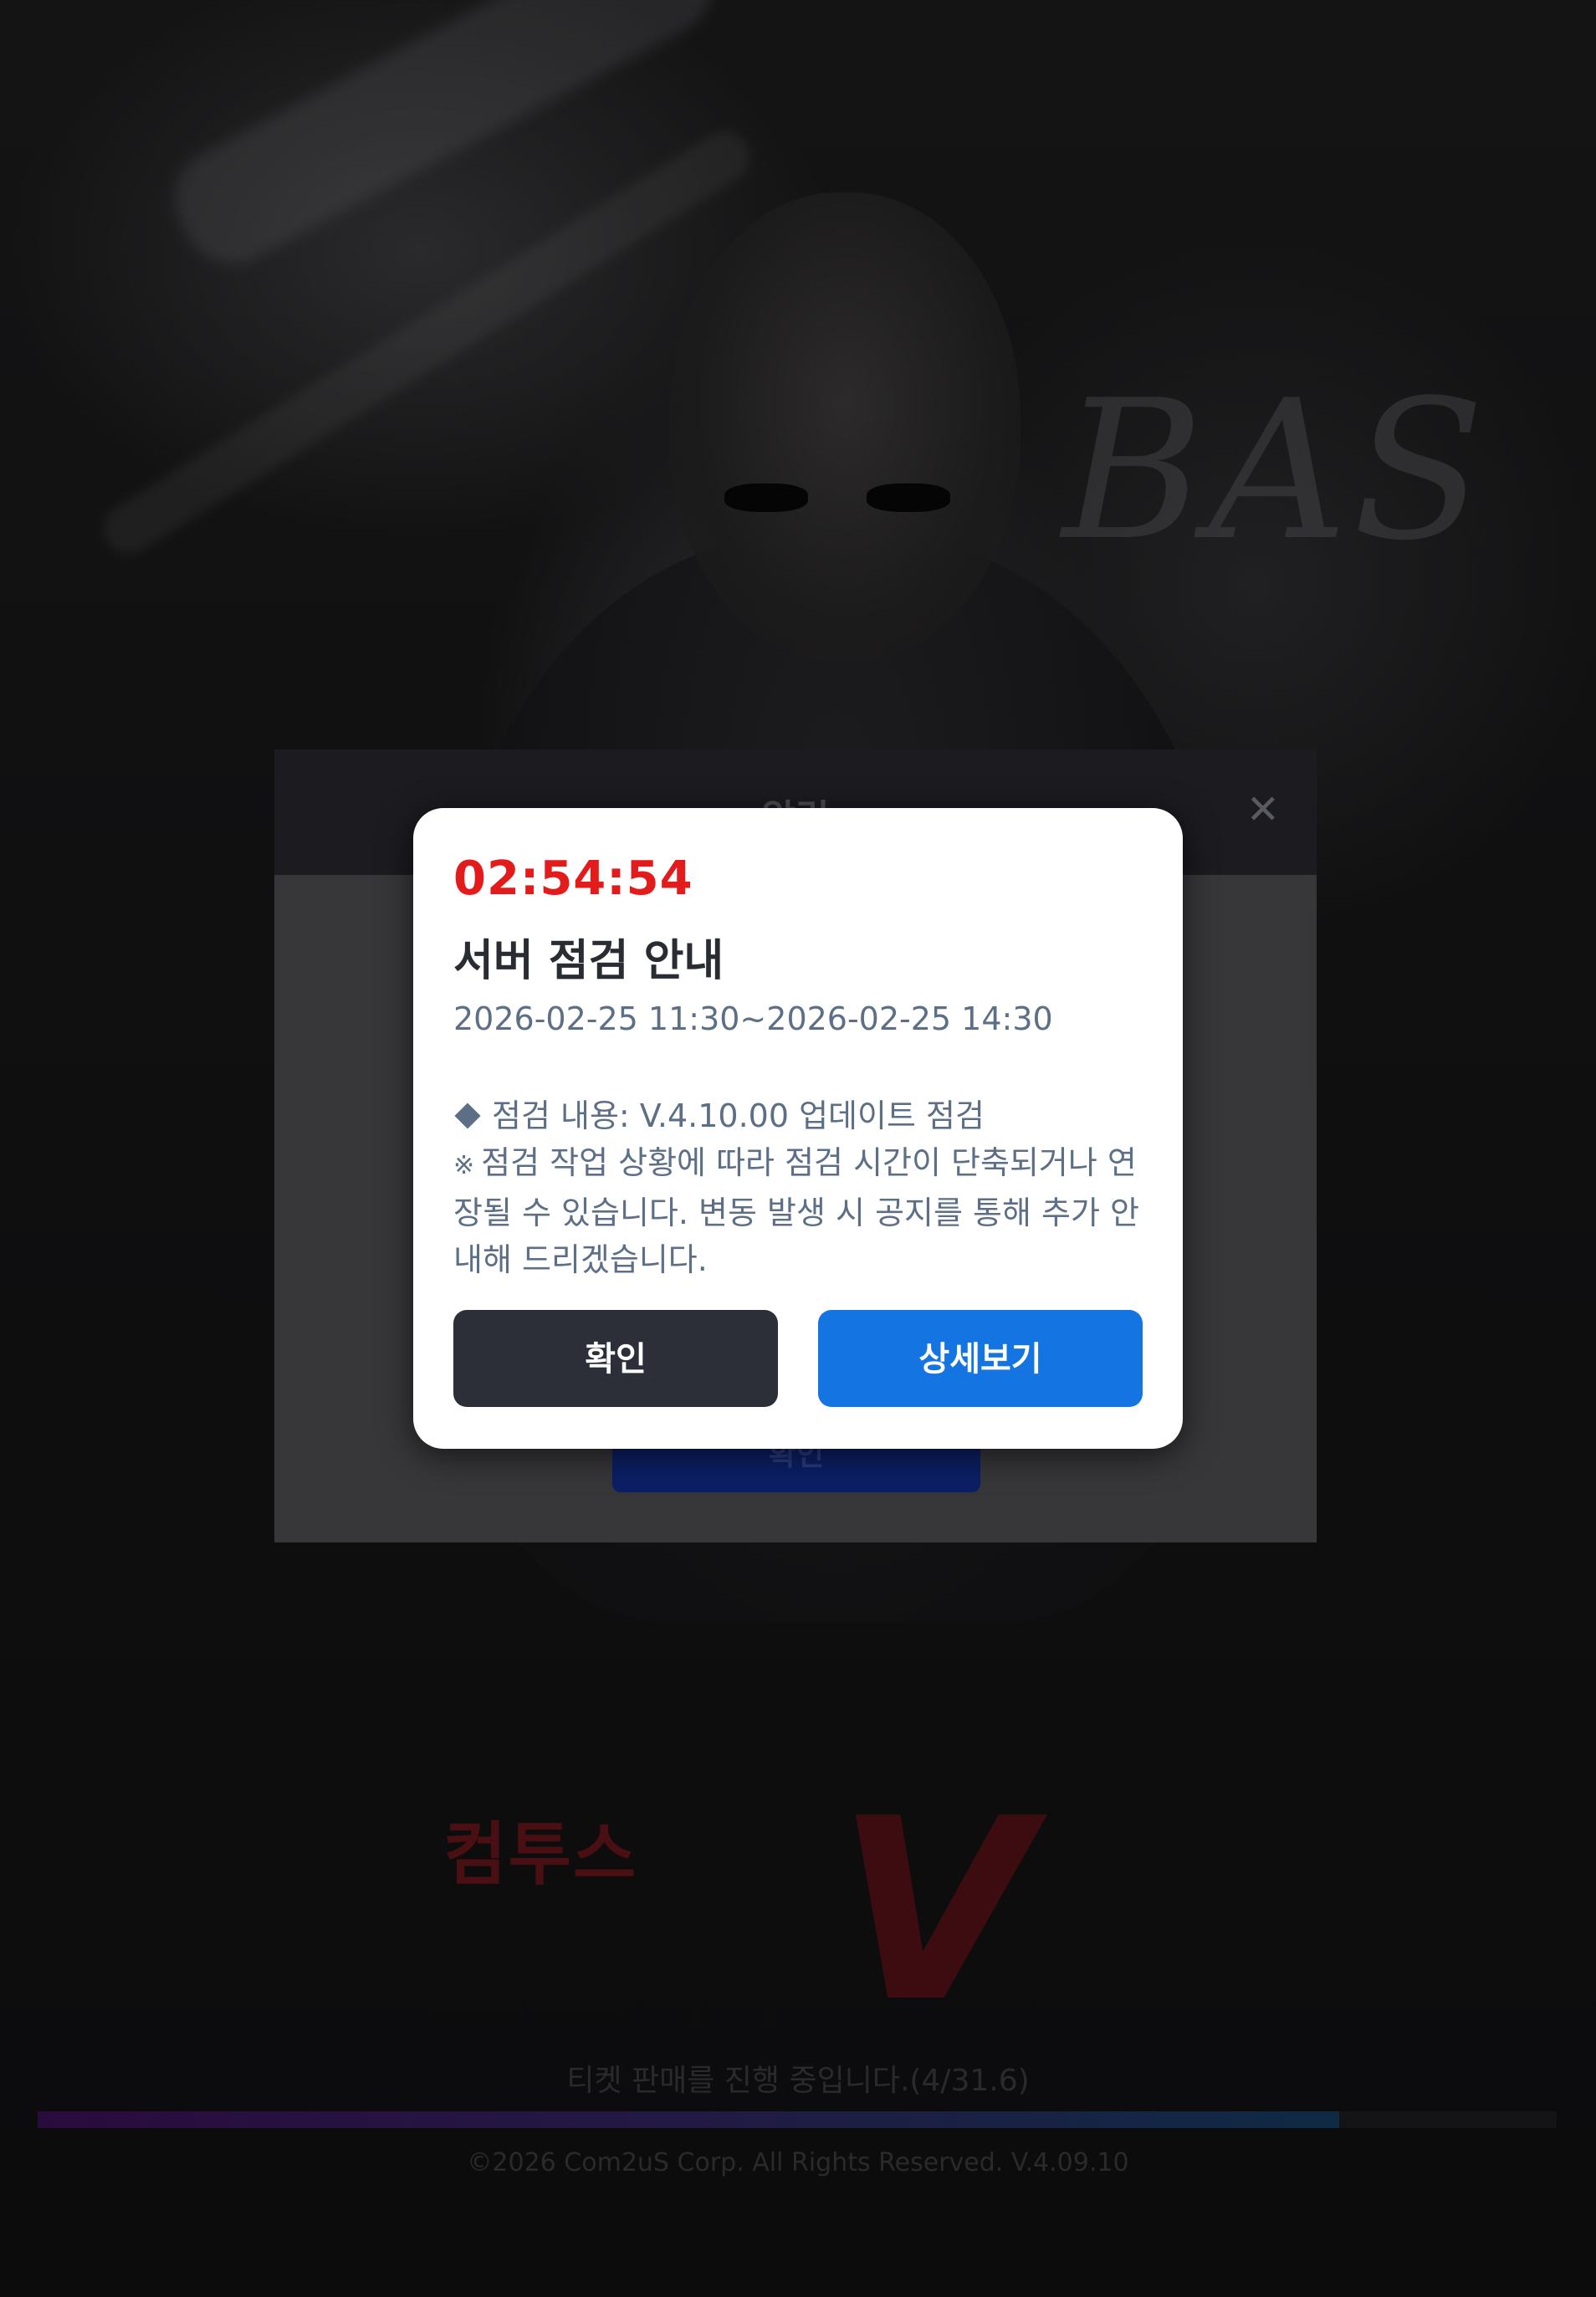 The image size is (1596, 2297). What do you see at coordinates (581, 1259) in the screenshot?
I see `content-line: 내해 드리겠습니다.` at bounding box center [581, 1259].